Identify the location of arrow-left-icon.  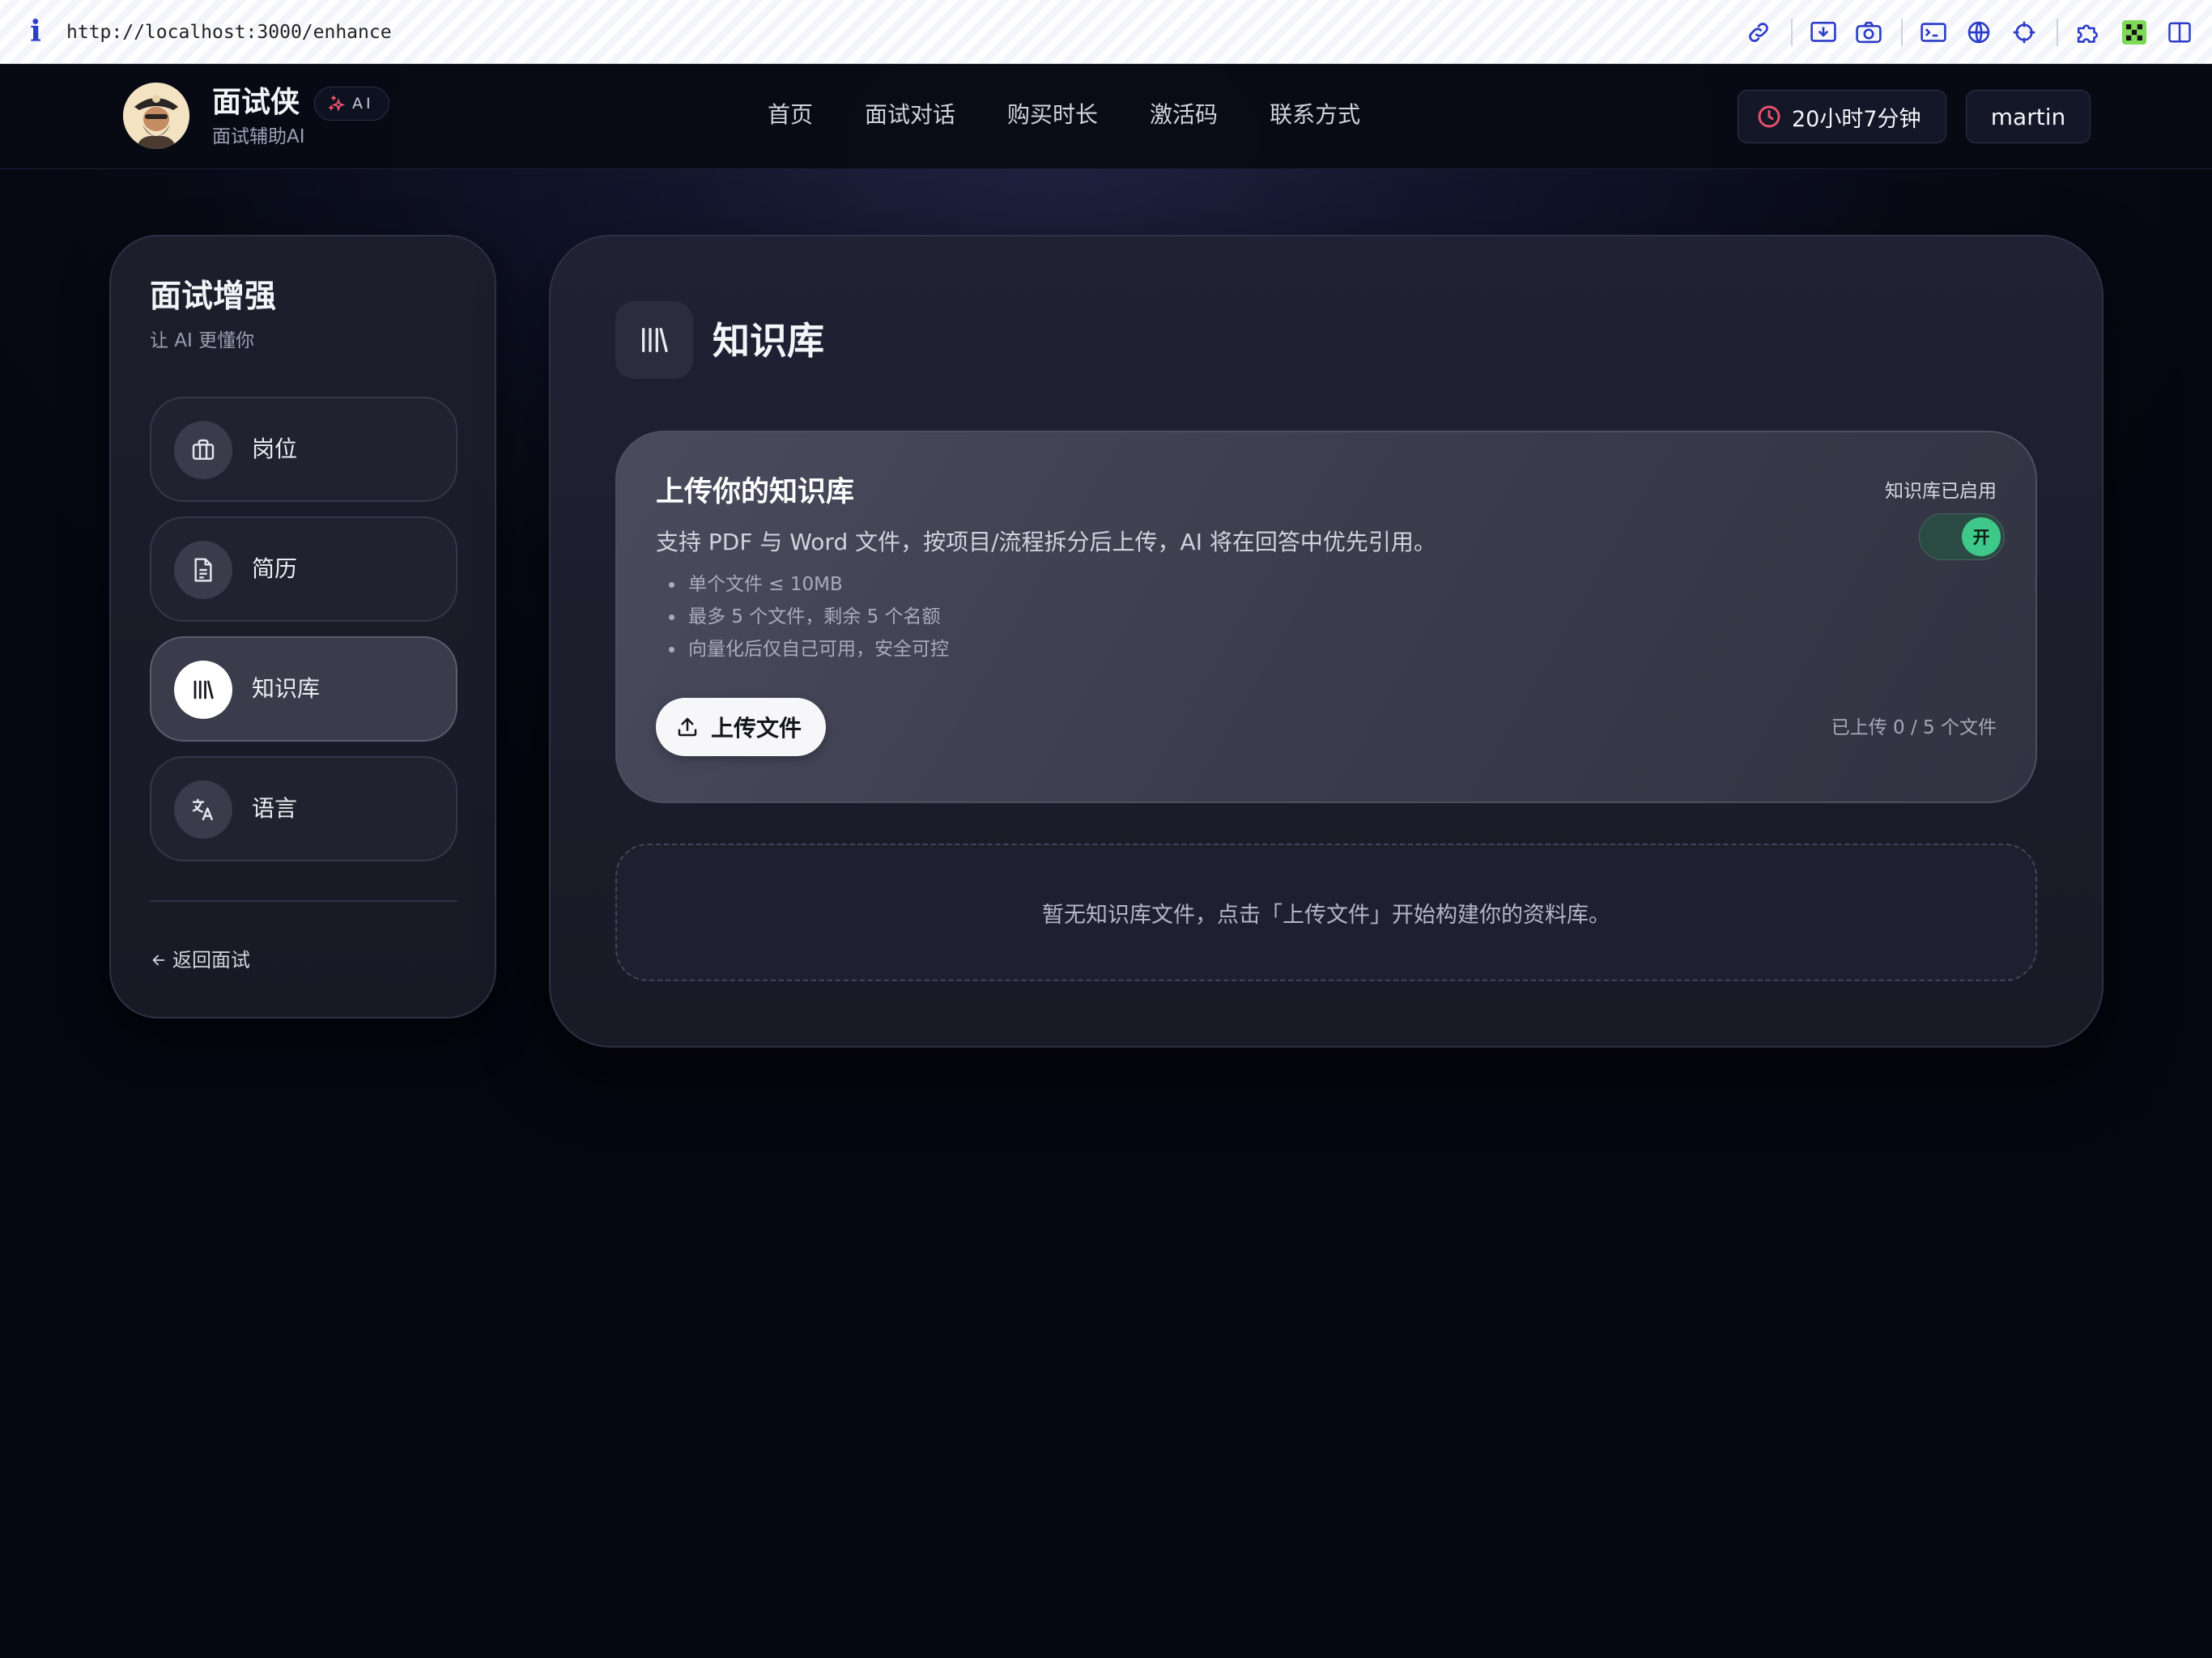
(159, 960).